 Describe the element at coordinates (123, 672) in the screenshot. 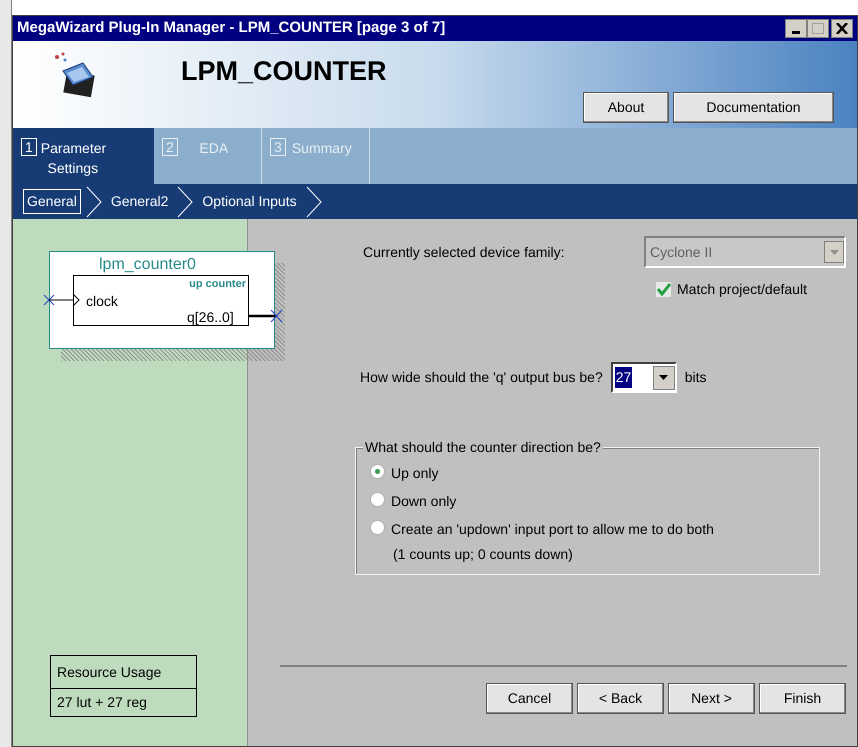

I see `resource-usage-title: Resource Usage` at that location.